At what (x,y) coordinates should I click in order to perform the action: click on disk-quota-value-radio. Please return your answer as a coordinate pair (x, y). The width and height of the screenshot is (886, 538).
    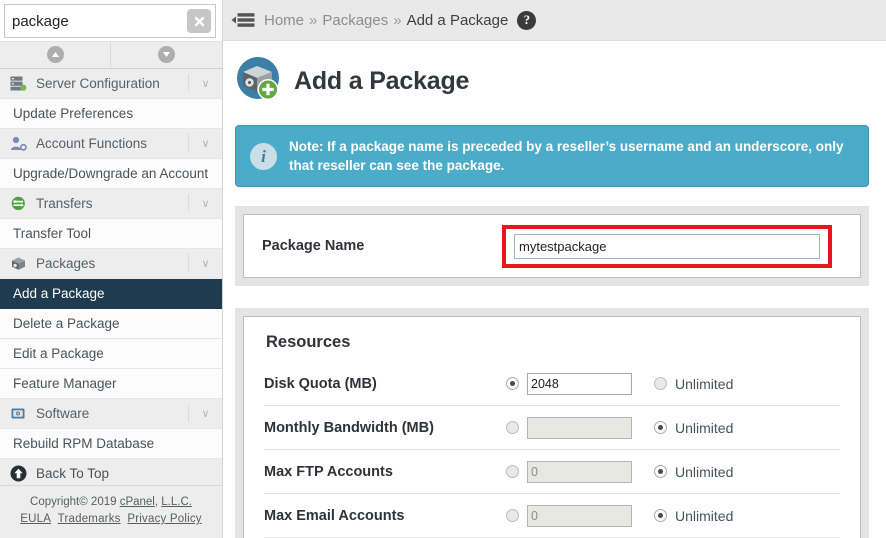
    Looking at the image, I should click on (512, 383).